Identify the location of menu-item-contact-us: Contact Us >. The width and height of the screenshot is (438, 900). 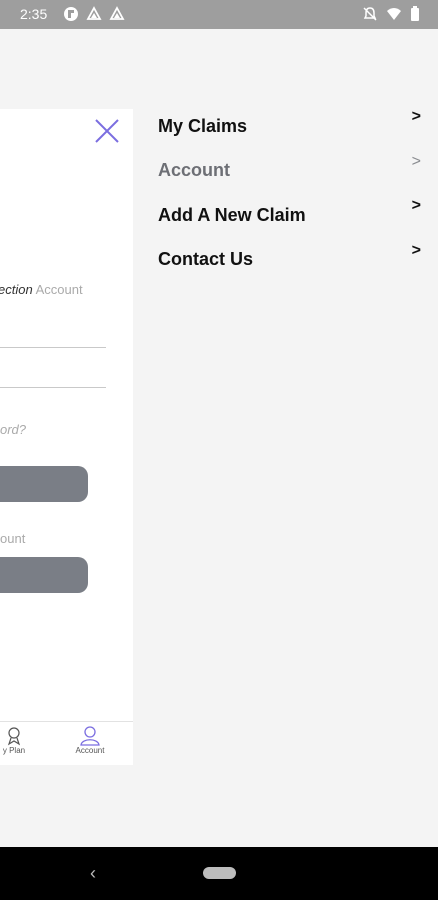
(292, 260).